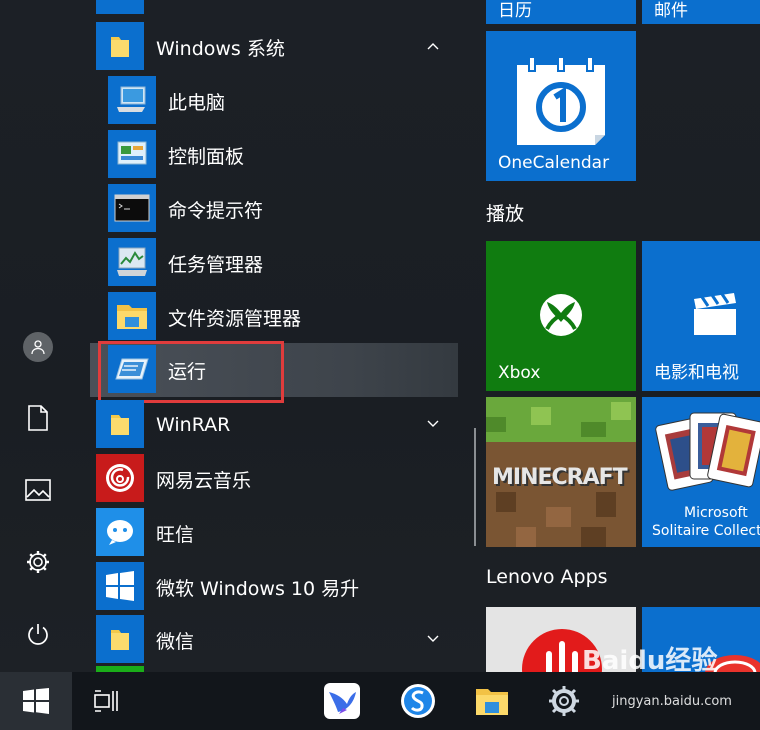 The image size is (760, 730). I want to click on document-icon, so click(38, 418).